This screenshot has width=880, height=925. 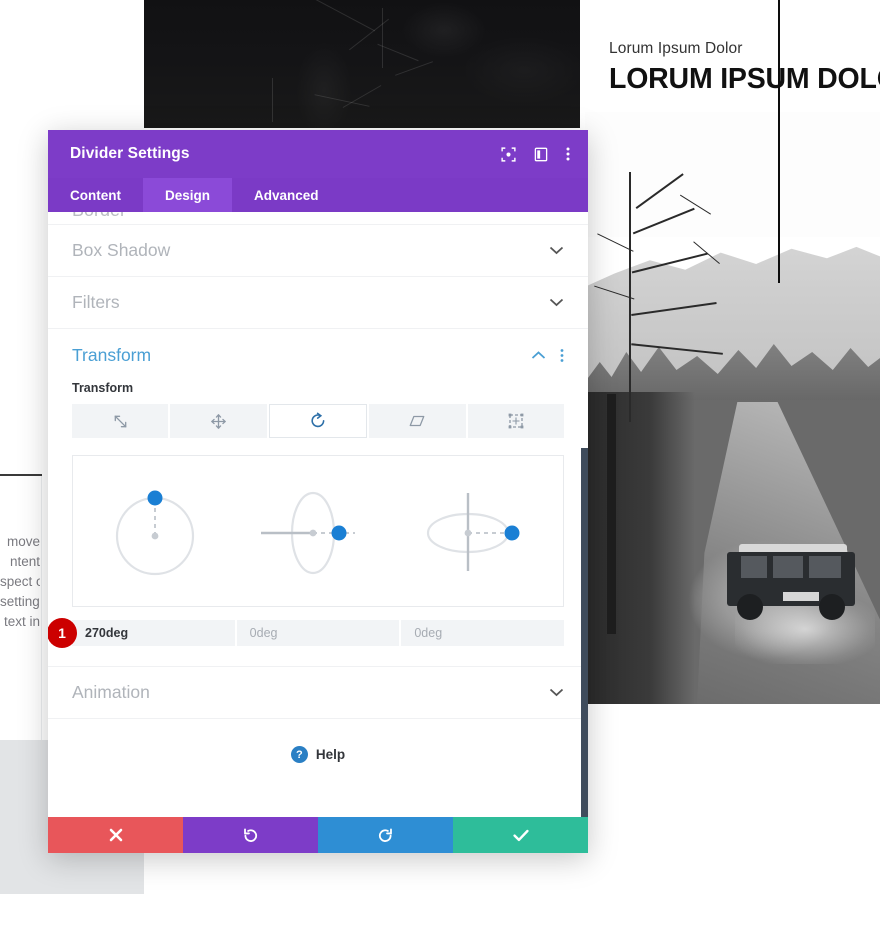 What do you see at coordinates (568, 154) in the screenshot?
I see `kebab-menu-icon` at bounding box center [568, 154].